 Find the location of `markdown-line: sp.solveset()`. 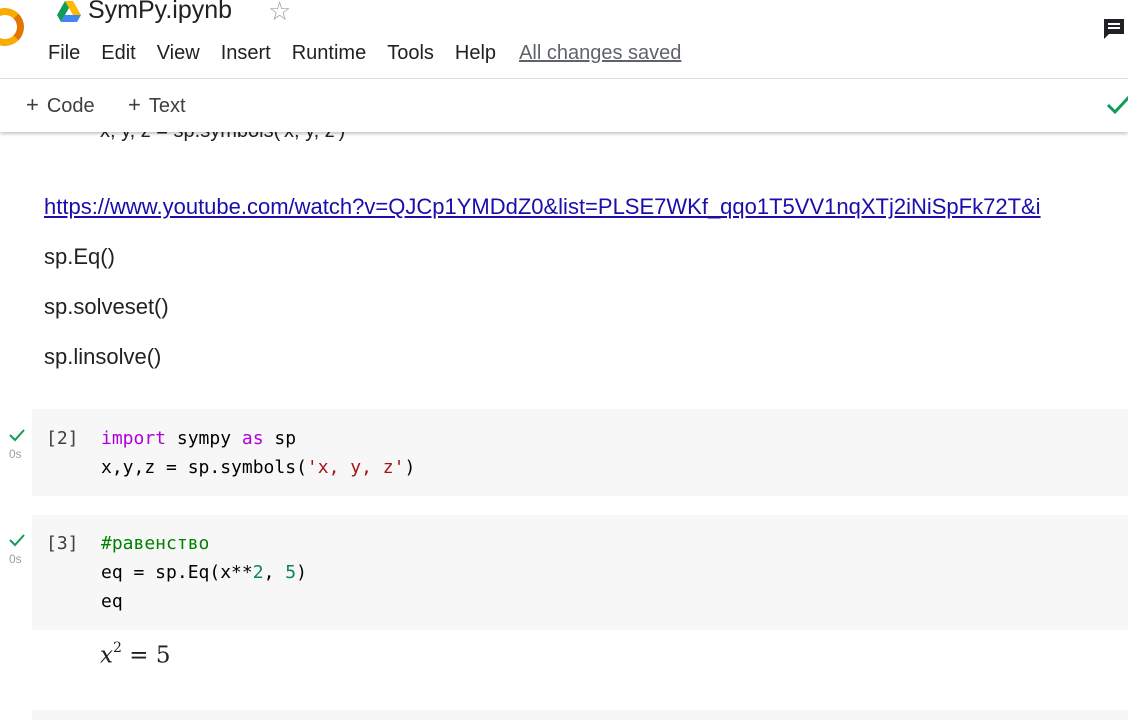

markdown-line: sp.solveset() is located at coordinates (106, 306).